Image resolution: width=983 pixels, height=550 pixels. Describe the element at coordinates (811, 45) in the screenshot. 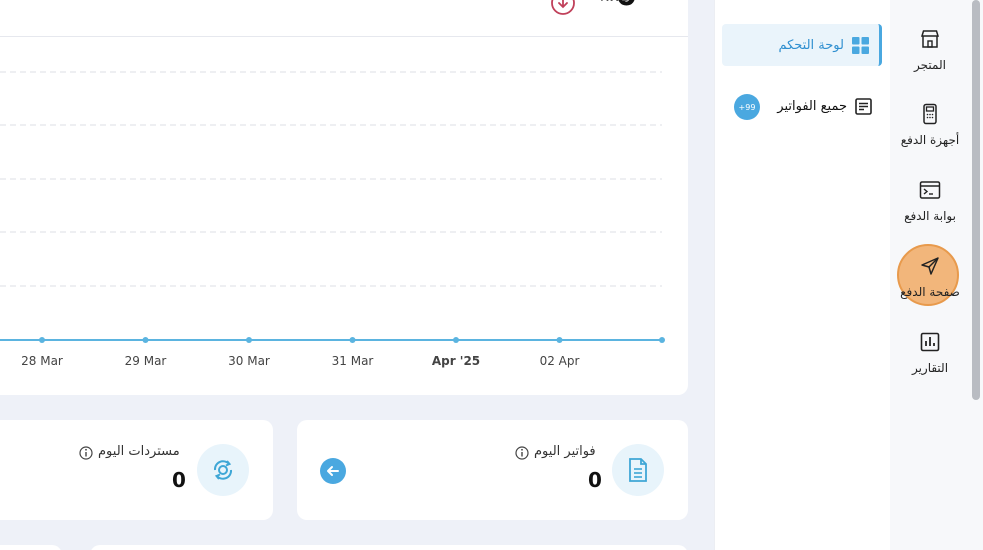

I see `sidebar-item-label: لوحة التحكم` at that location.